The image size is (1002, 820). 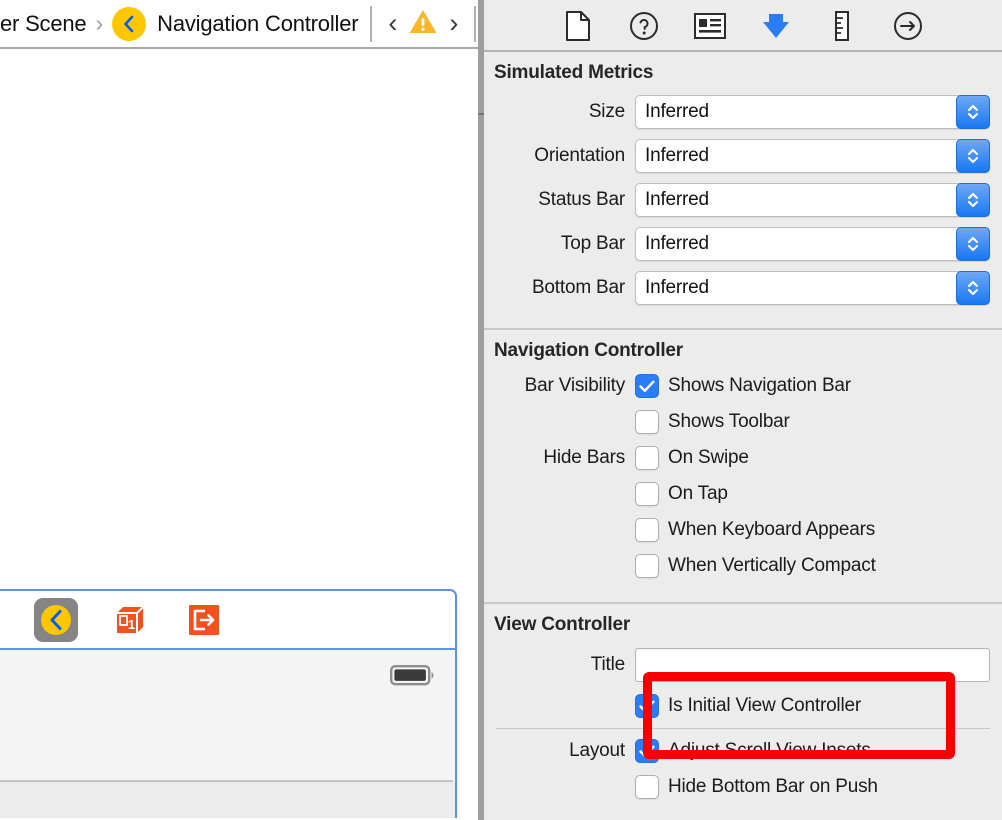 What do you see at coordinates (371, 23) in the screenshot?
I see `jumpbar-divider` at bounding box center [371, 23].